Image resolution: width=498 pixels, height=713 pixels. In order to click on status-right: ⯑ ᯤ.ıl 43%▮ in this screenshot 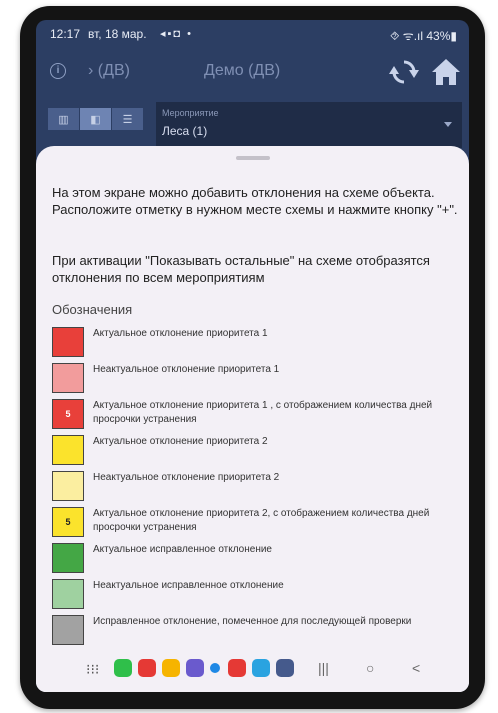, I will do `click(423, 36)`.